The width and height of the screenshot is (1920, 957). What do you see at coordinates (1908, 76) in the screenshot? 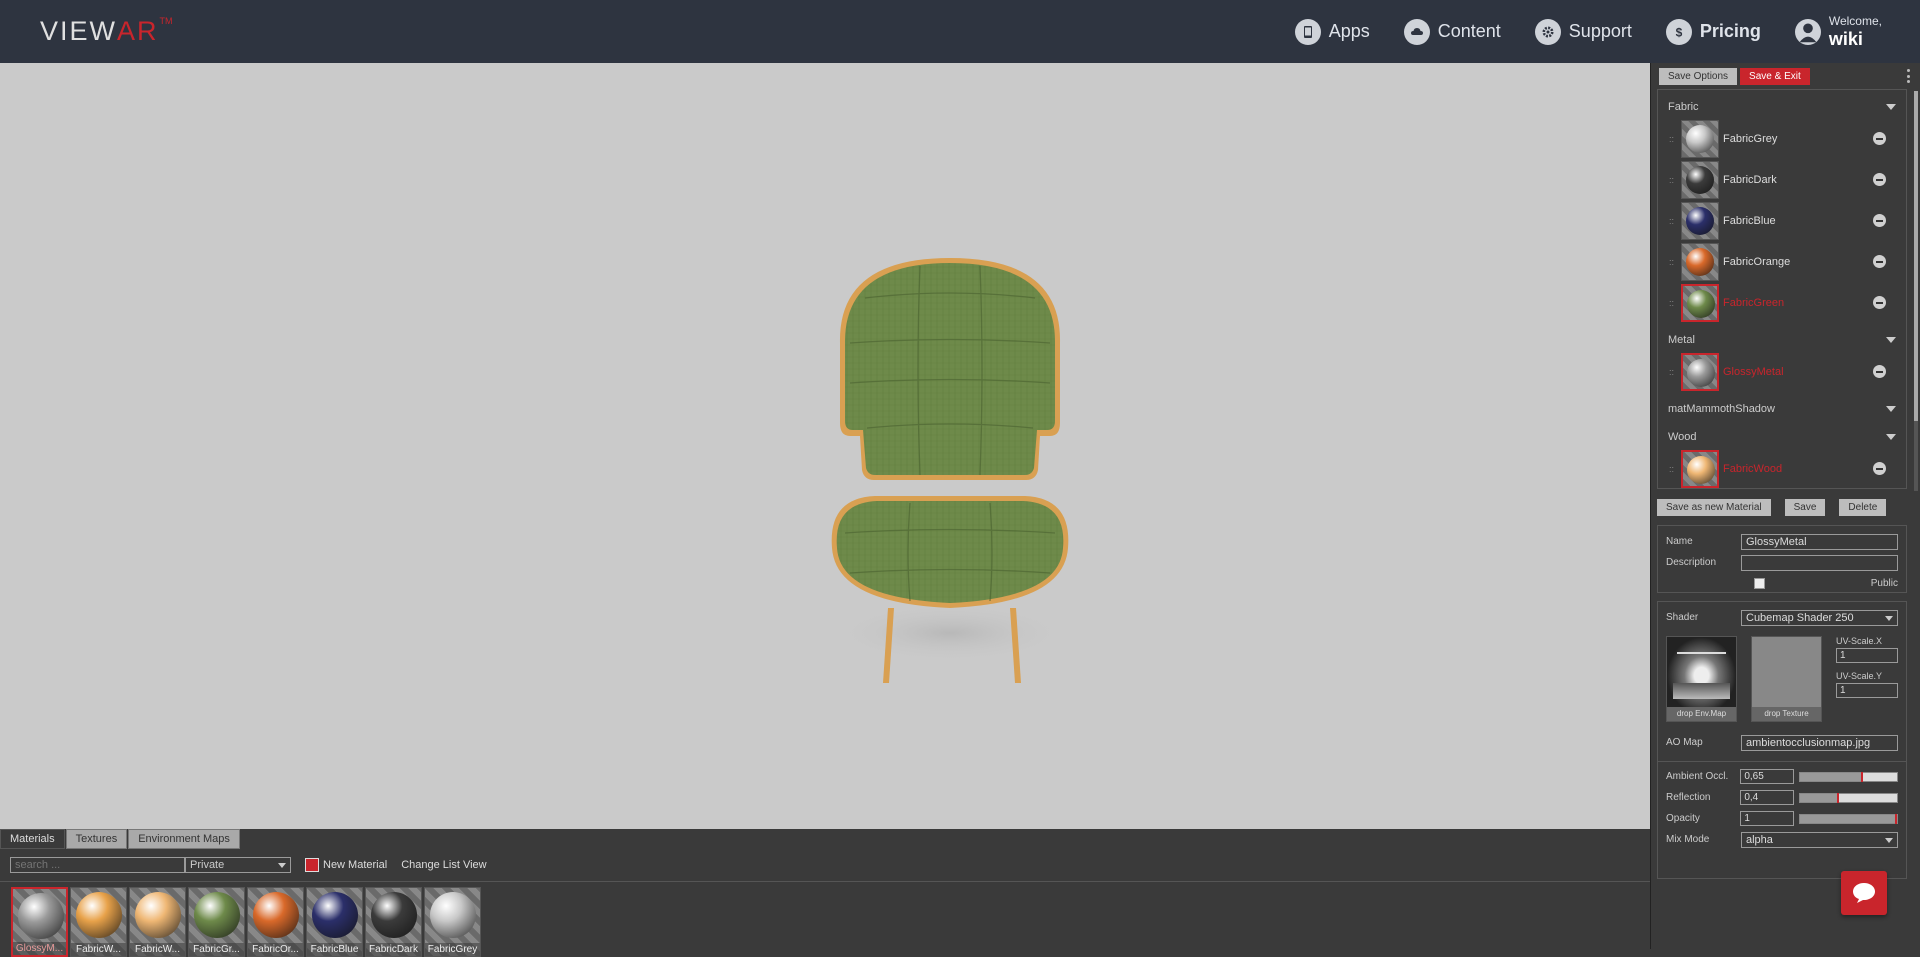
I see `more-options-icon` at bounding box center [1908, 76].